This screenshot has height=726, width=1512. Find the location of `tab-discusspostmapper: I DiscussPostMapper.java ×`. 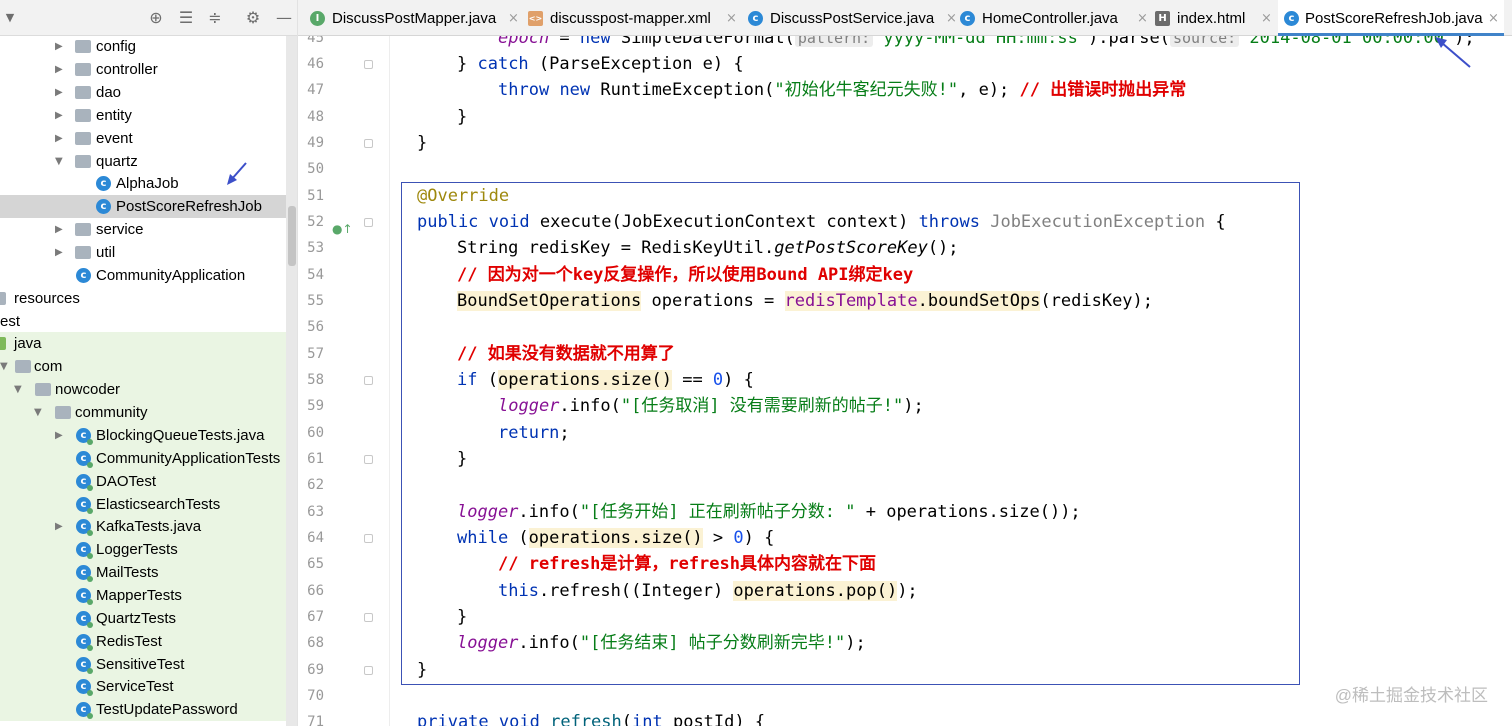

tab-discusspostmapper: I DiscussPostMapper.java × is located at coordinates (414, 19).